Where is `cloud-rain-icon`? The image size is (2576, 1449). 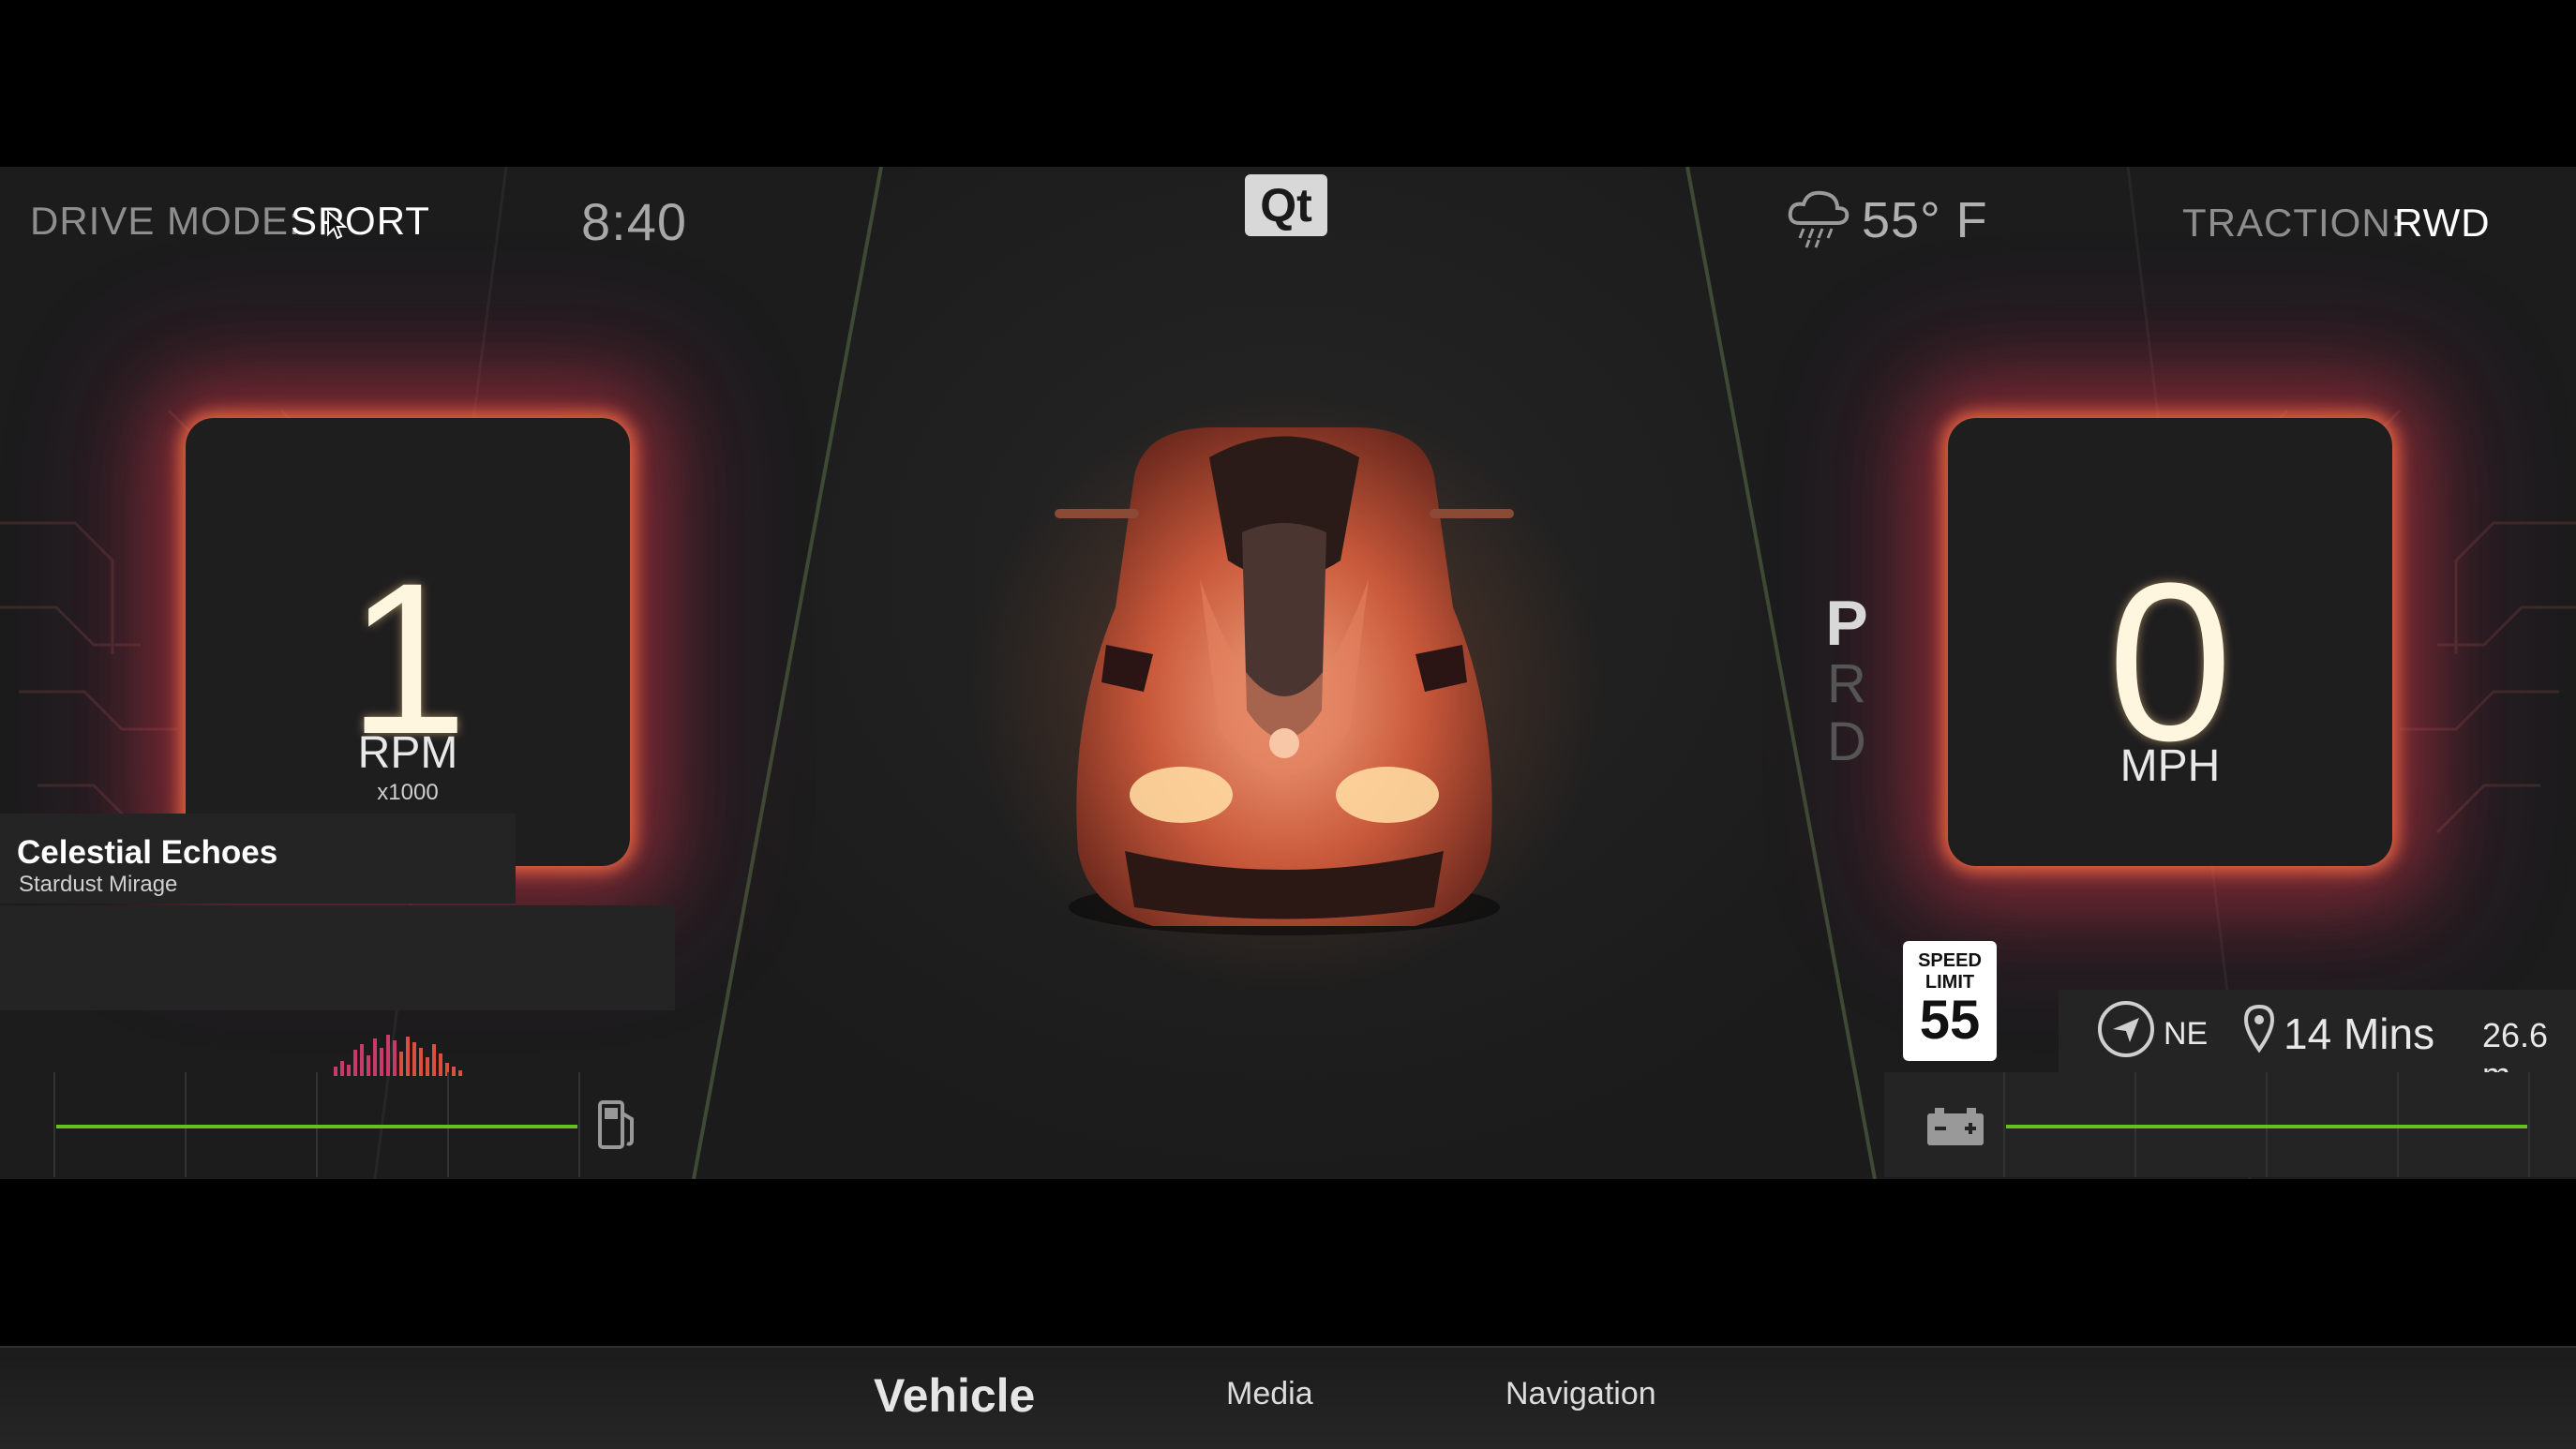 cloud-rain-icon is located at coordinates (1819, 219).